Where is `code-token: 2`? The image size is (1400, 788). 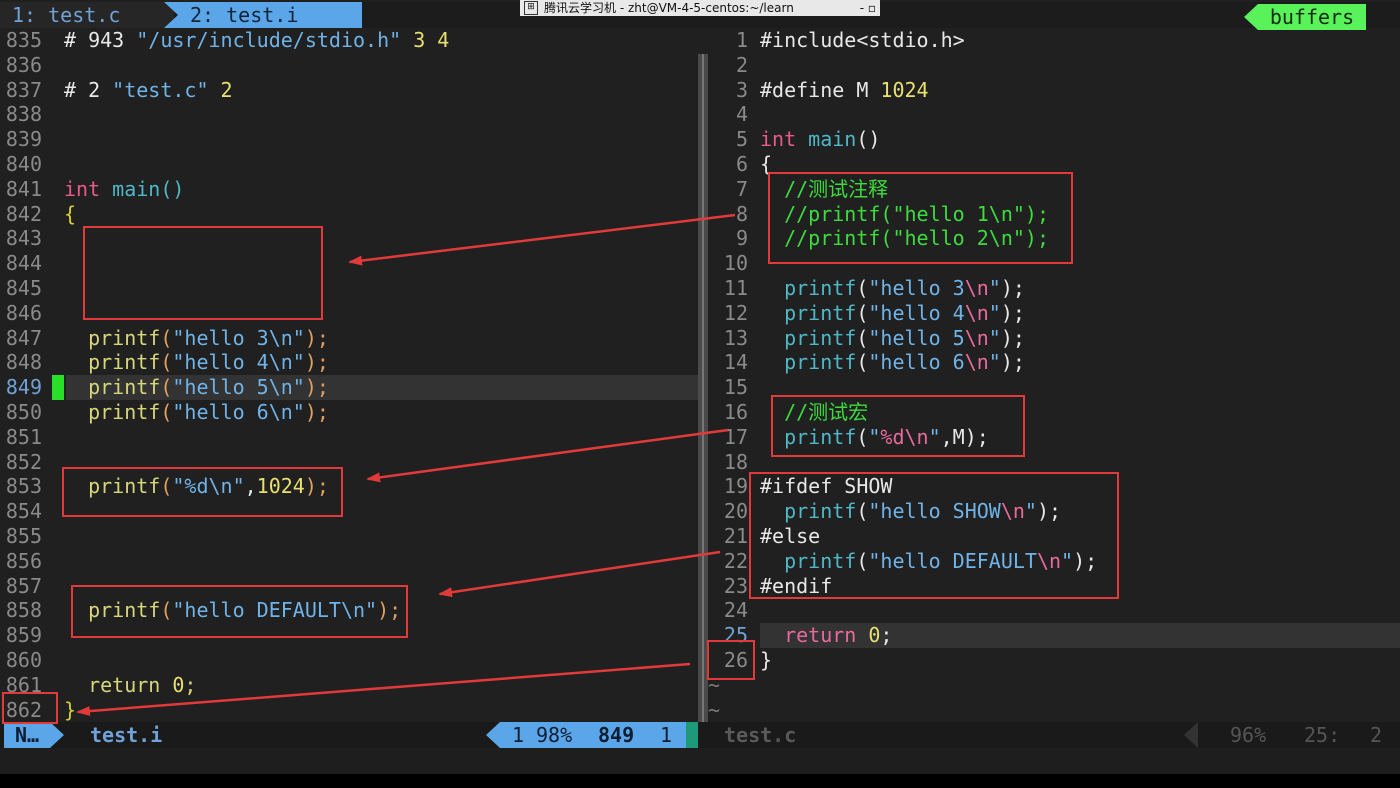
code-token: 2 is located at coordinates (220, 89).